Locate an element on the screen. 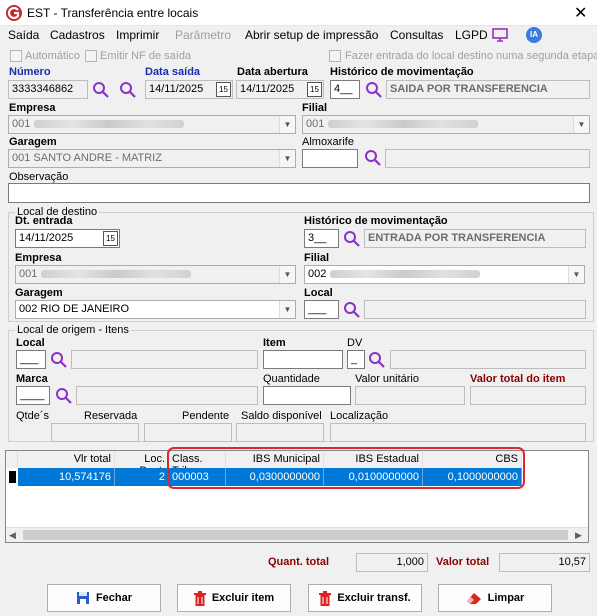  item-field is located at coordinates (303, 359).